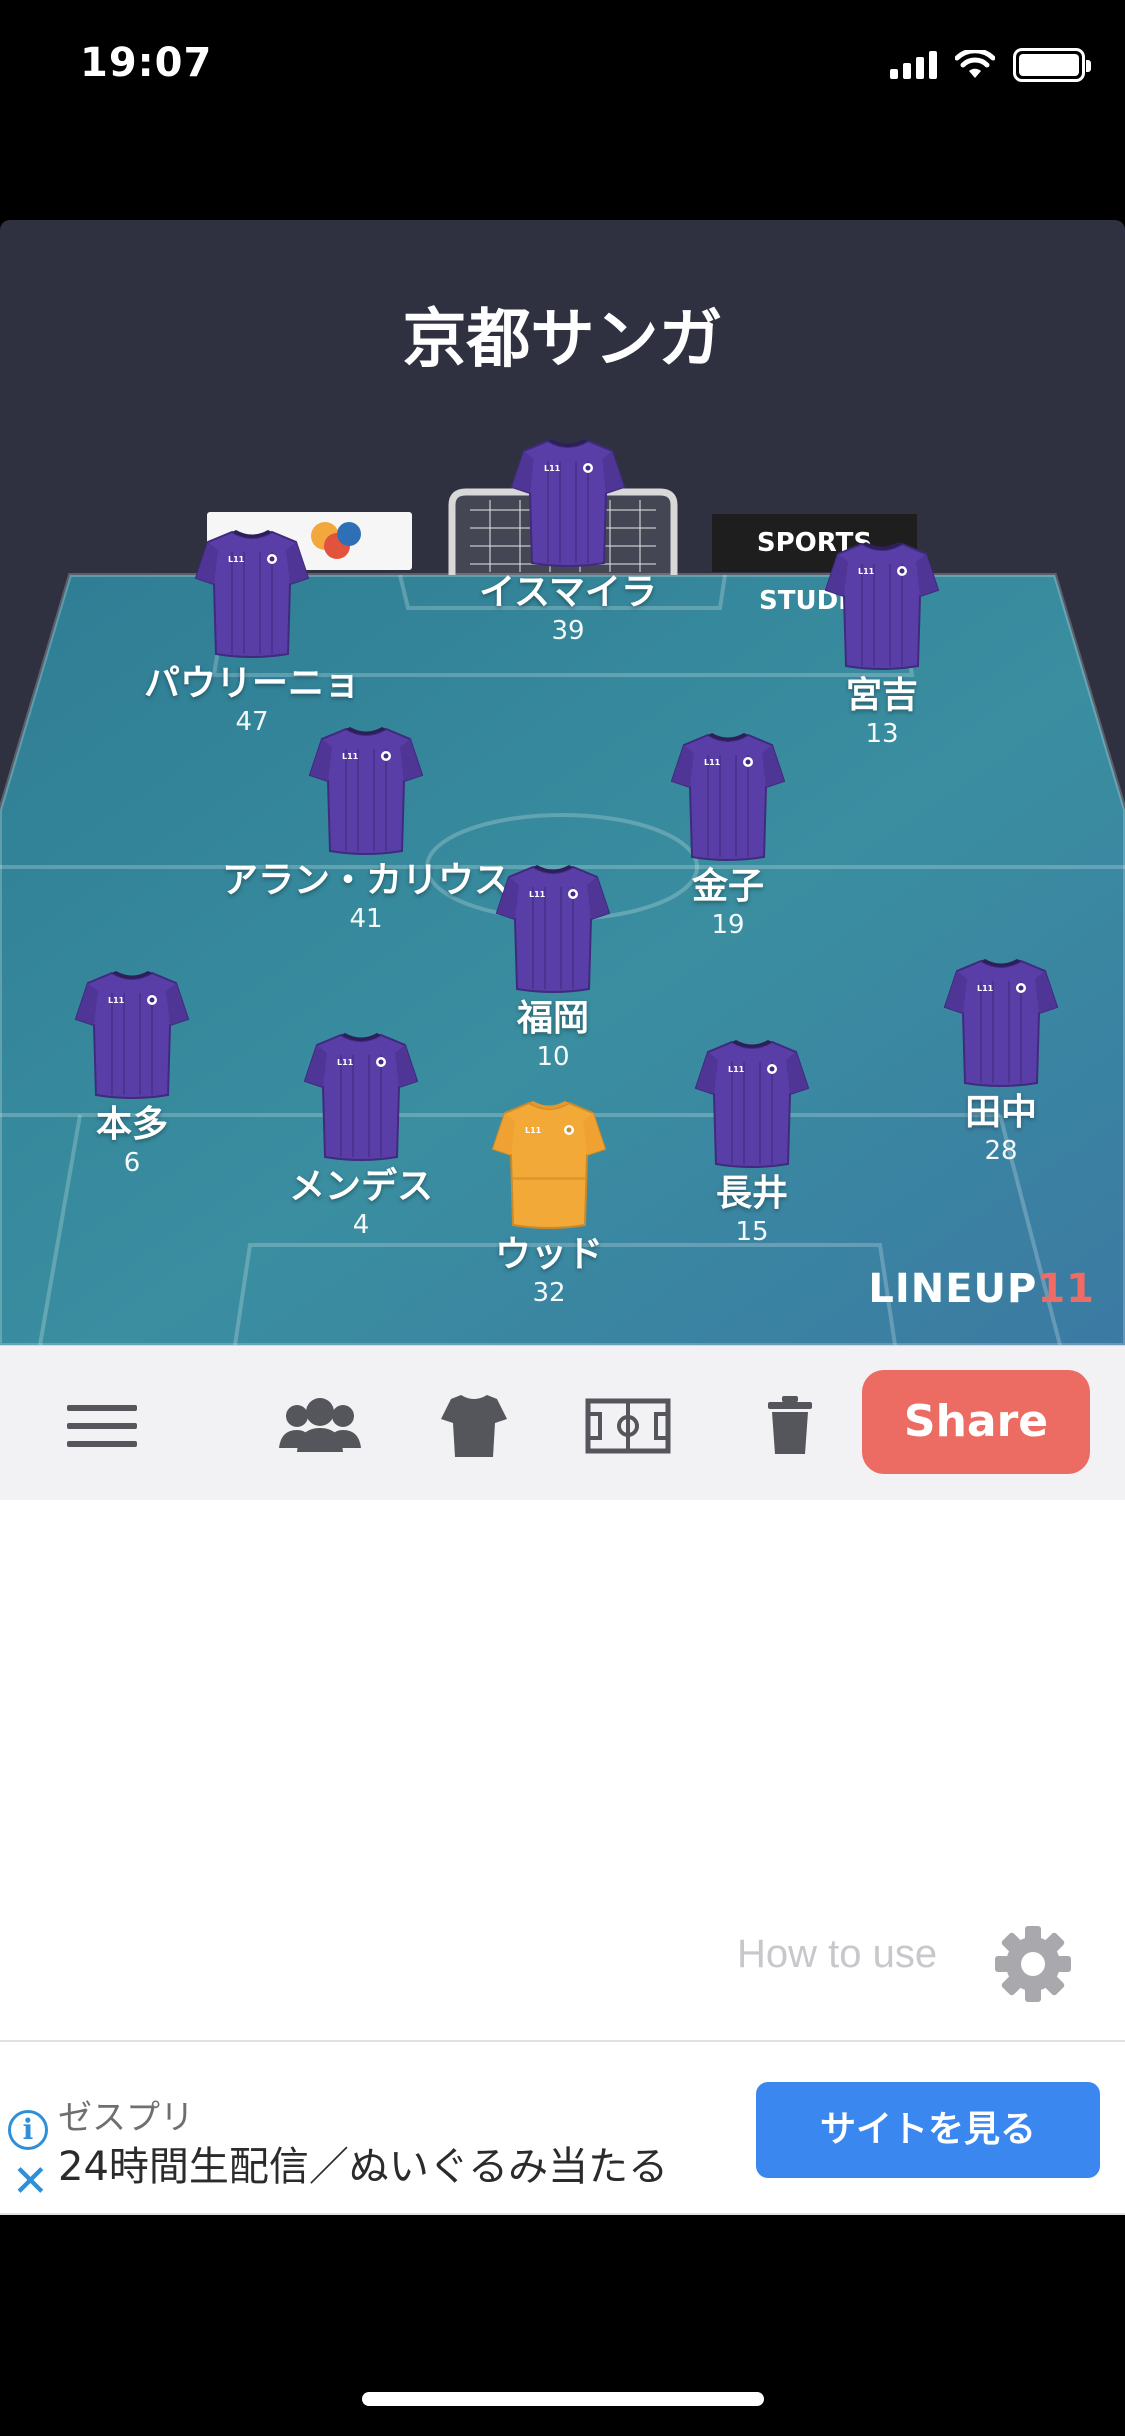 Image resolution: width=1125 pixels, height=2436 pixels. I want to click on status-bar: 19:07, so click(562, 67).